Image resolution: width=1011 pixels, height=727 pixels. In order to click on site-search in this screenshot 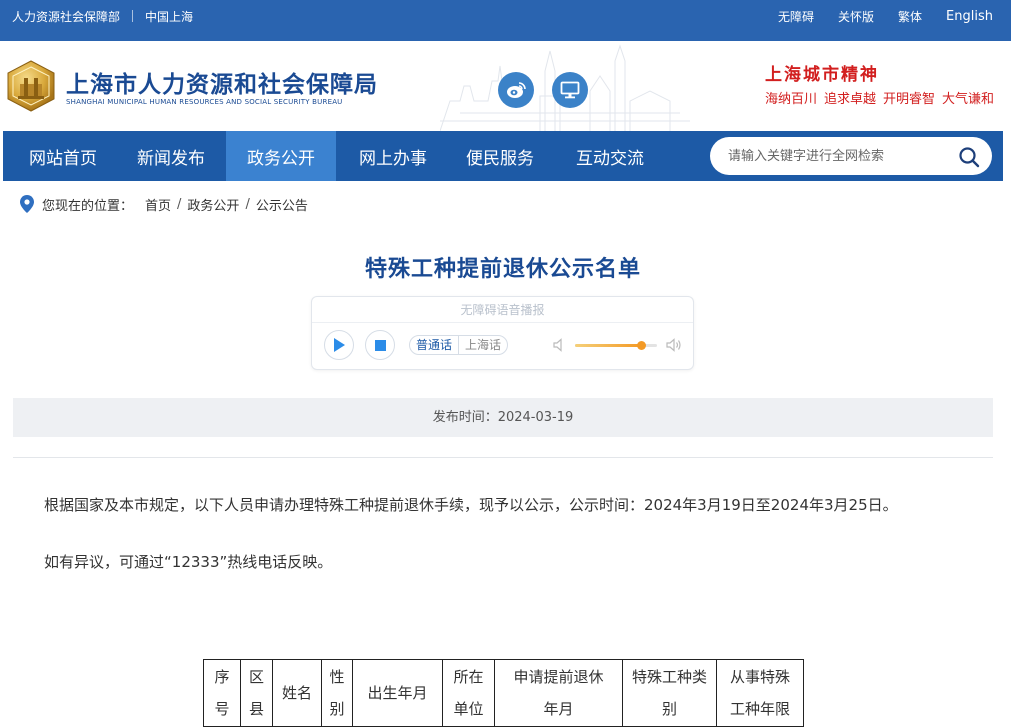, I will do `click(851, 156)`.